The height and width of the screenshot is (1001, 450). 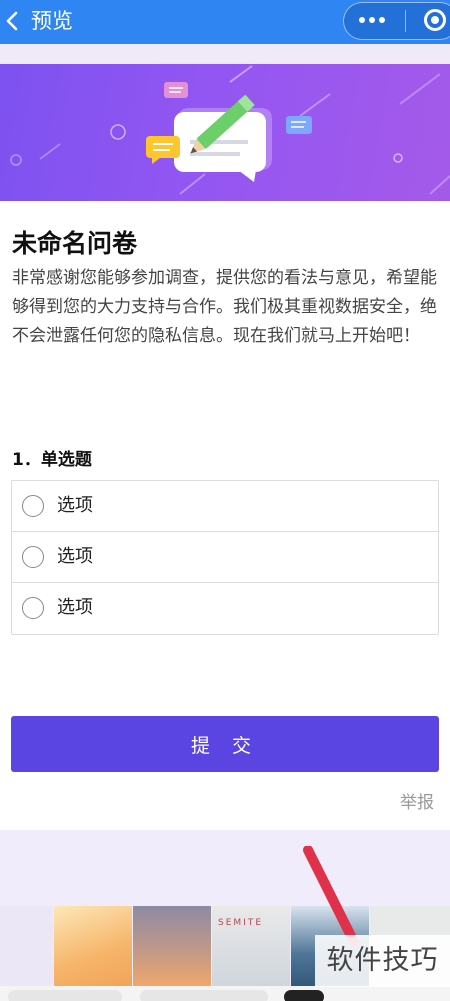 What do you see at coordinates (417, 803) in the screenshot?
I see `report-link: 举报` at bounding box center [417, 803].